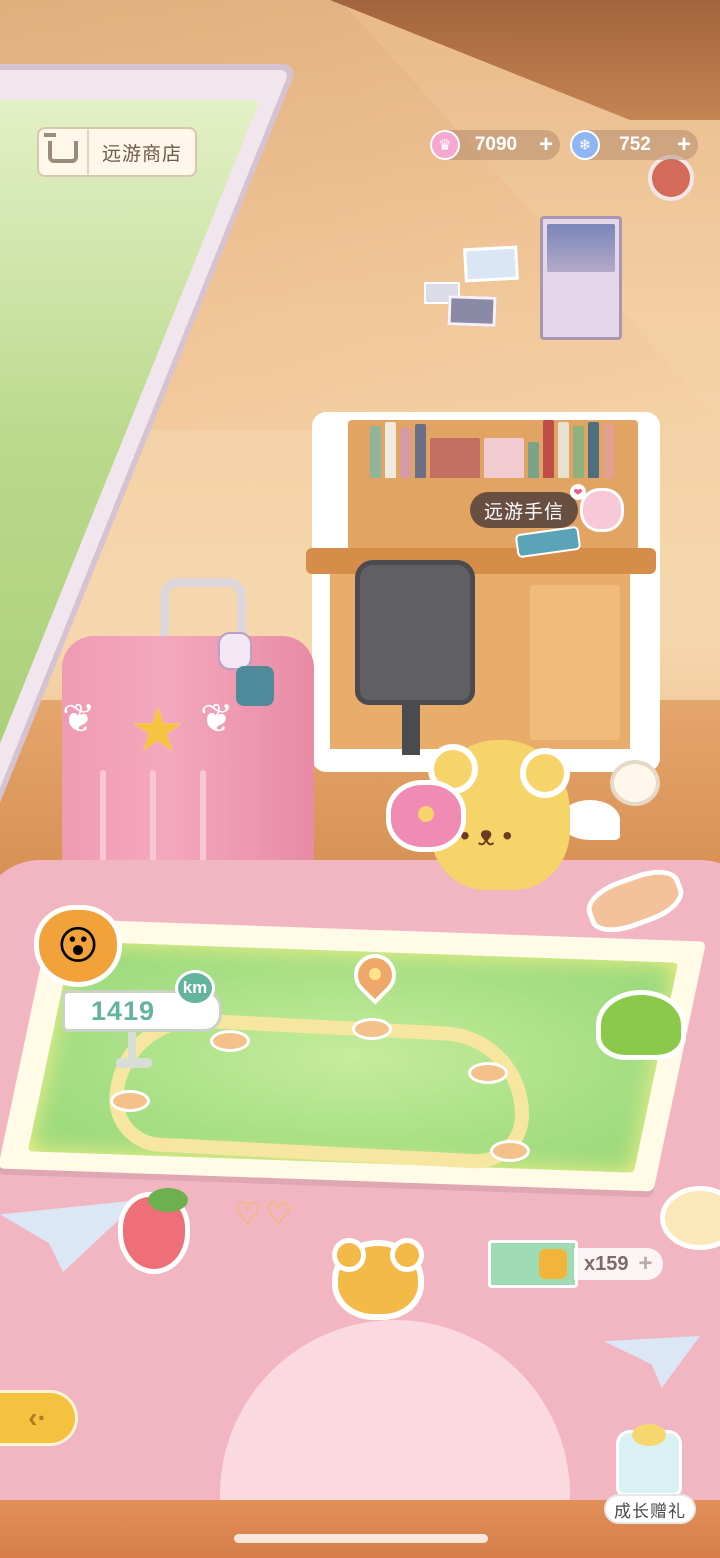  I want to click on snowflake-gem-icon: ❄, so click(585, 145).